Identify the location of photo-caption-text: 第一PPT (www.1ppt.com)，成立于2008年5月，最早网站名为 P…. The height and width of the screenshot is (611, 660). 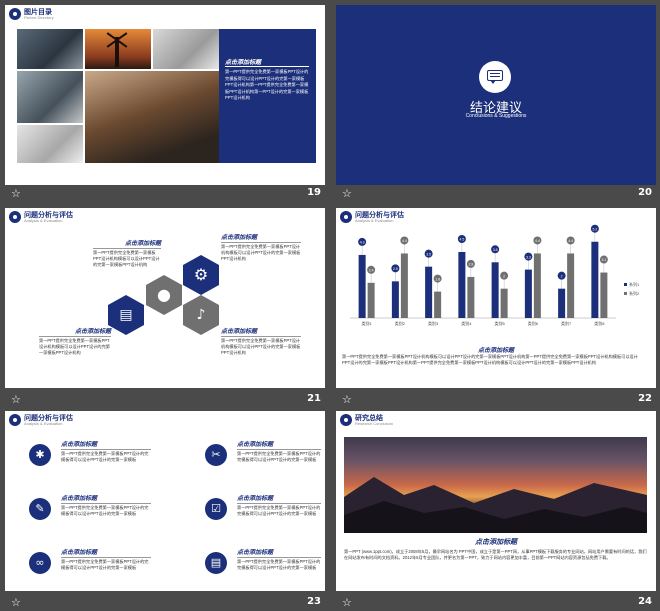
(495, 555).